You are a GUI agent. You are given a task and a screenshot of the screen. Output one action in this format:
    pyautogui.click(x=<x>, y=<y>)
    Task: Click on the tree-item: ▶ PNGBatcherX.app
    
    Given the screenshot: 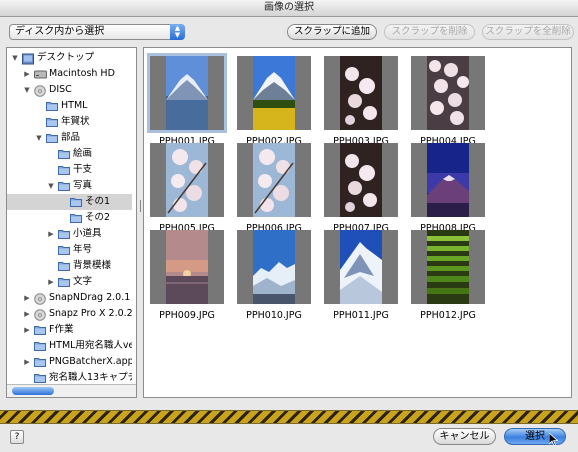 What is the action you would take?
    pyautogui.click(x=69, y=362)
    